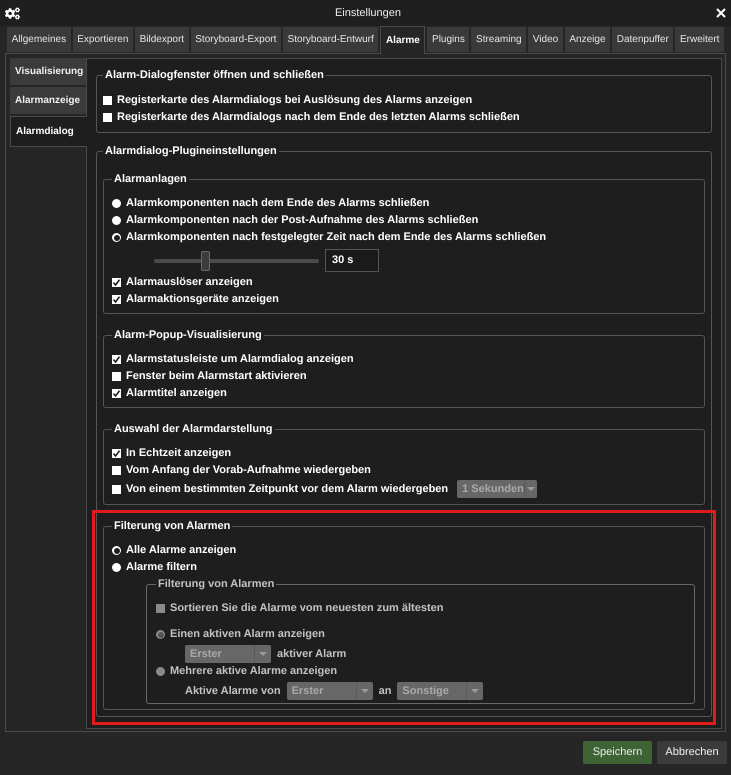 The height and width of the screenshot is (775, 731). I want to click on side-tab: Alarmdialog, so click(48, 131).